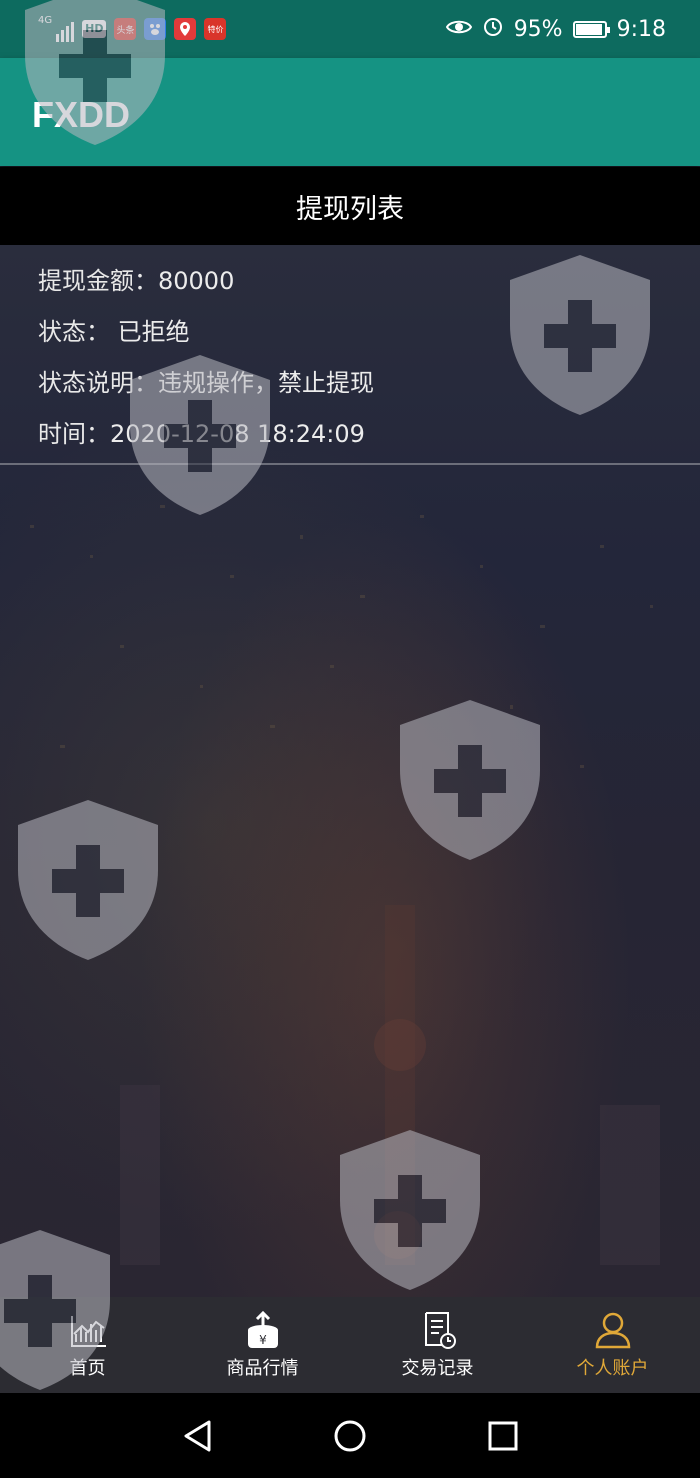 The height and width of the screenshot is (1478, 700). I want to click on recents-square-icon, so click(503, 1435).